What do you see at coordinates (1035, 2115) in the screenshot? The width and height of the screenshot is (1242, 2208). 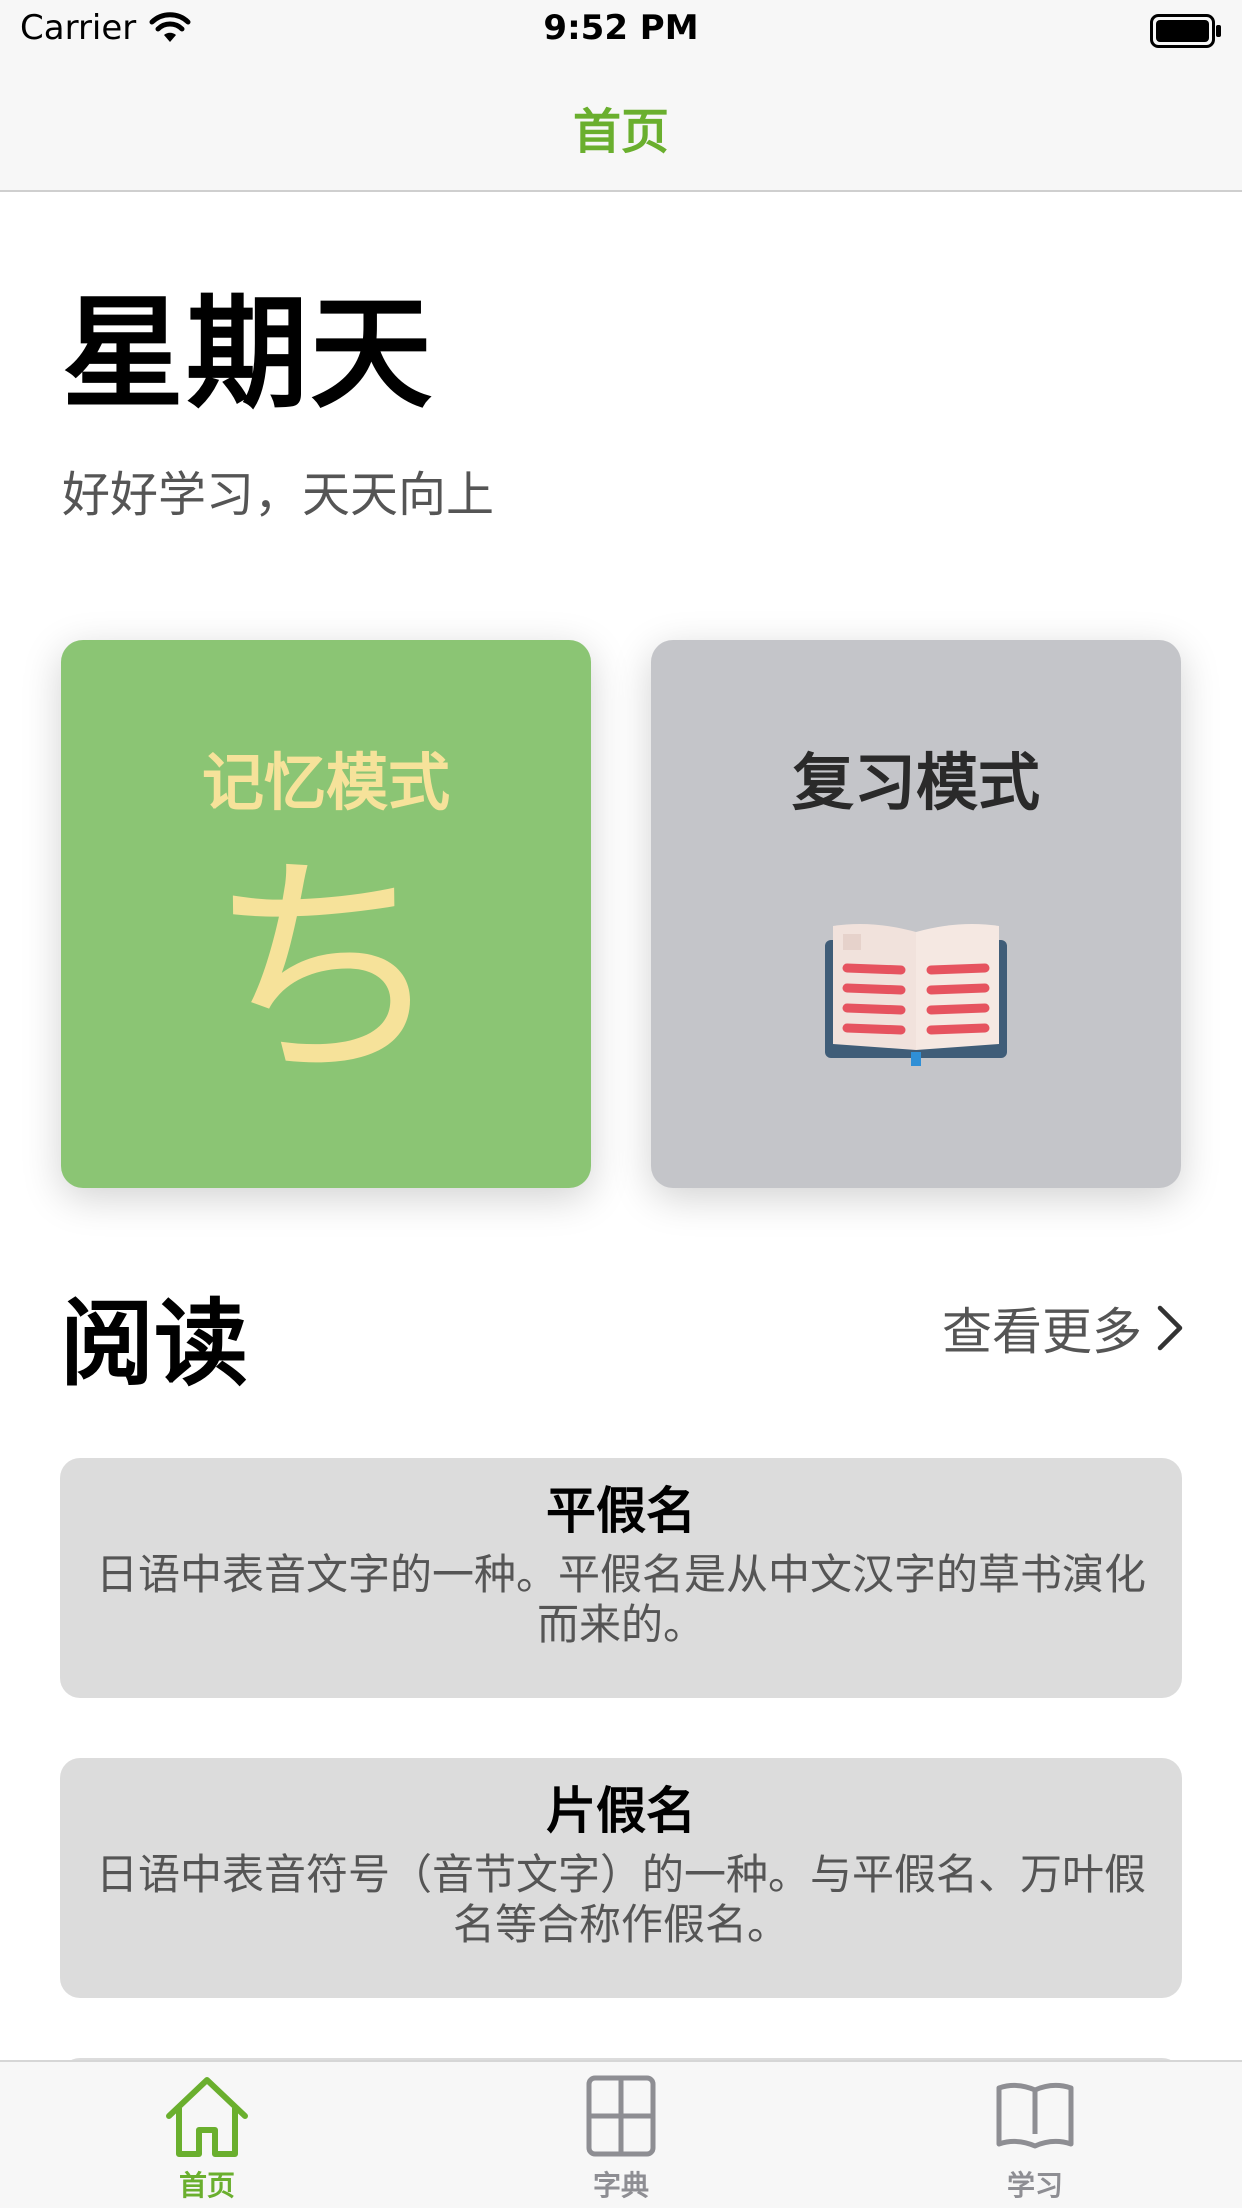 I see `book-icon` at bounding box center [1035, 2115].